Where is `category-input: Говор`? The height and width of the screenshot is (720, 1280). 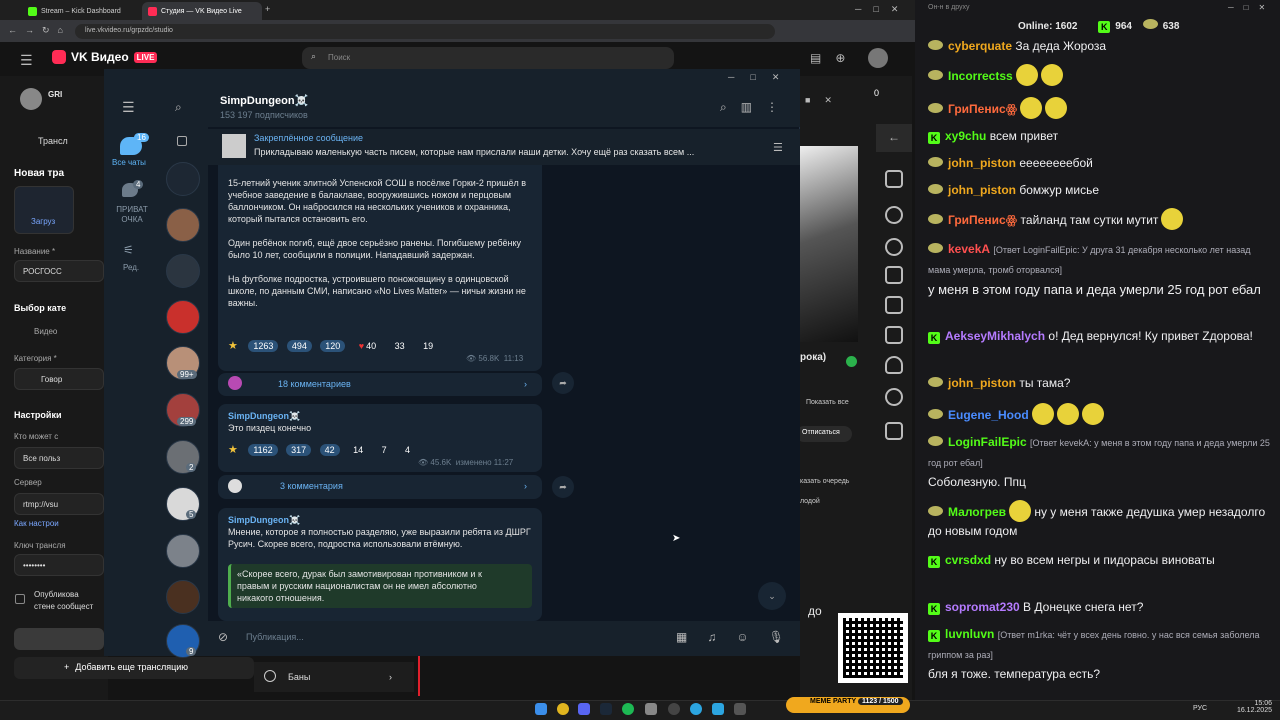
category-input: Говор is located at coordinates (59, 379).